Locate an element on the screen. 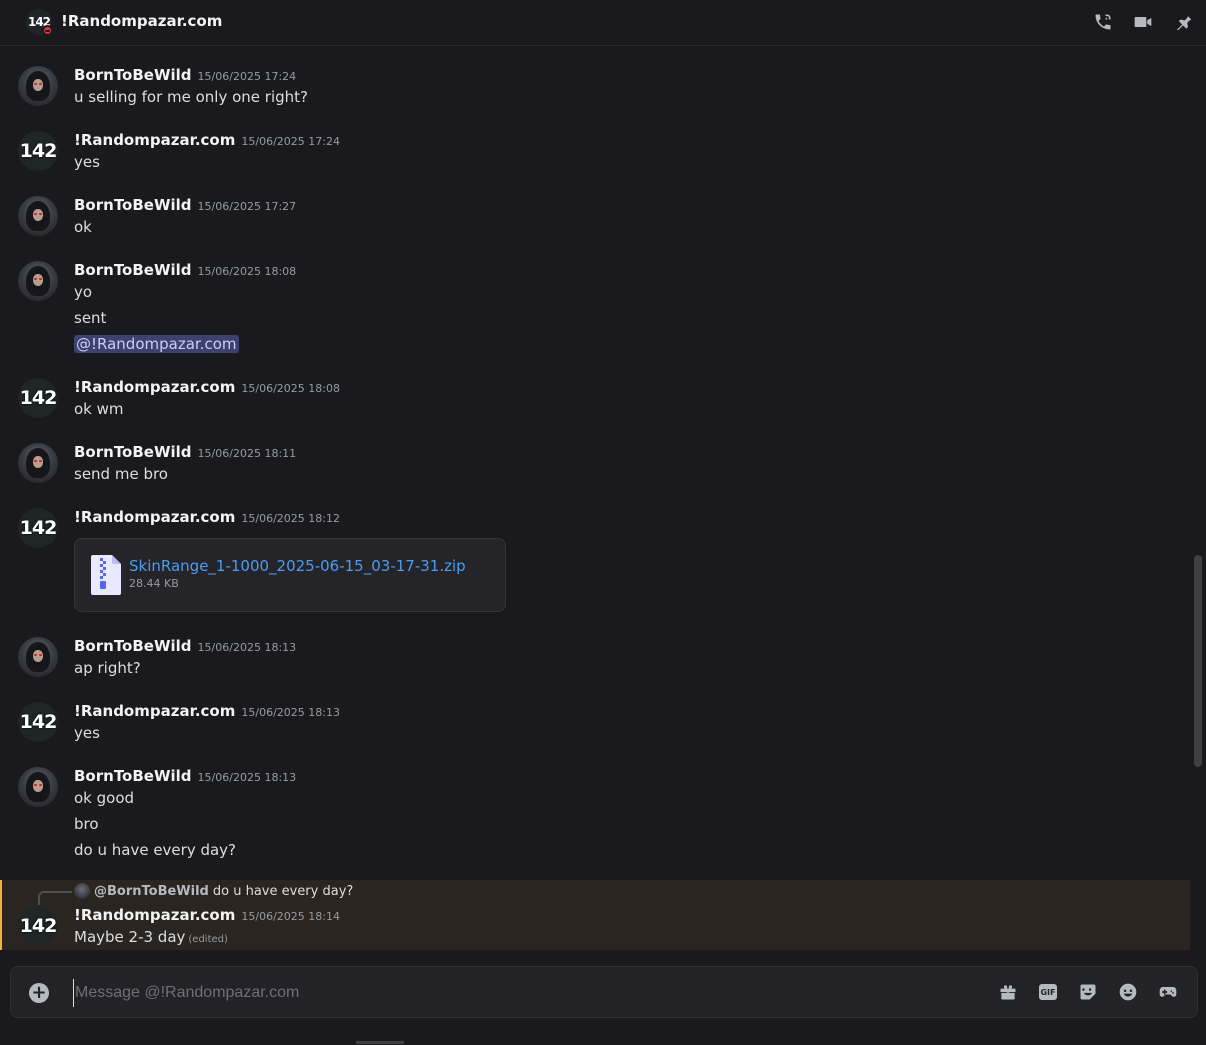  message-author: !Randompazar.com 15/06/2025 18:13 is located at coordinates (207, 711).